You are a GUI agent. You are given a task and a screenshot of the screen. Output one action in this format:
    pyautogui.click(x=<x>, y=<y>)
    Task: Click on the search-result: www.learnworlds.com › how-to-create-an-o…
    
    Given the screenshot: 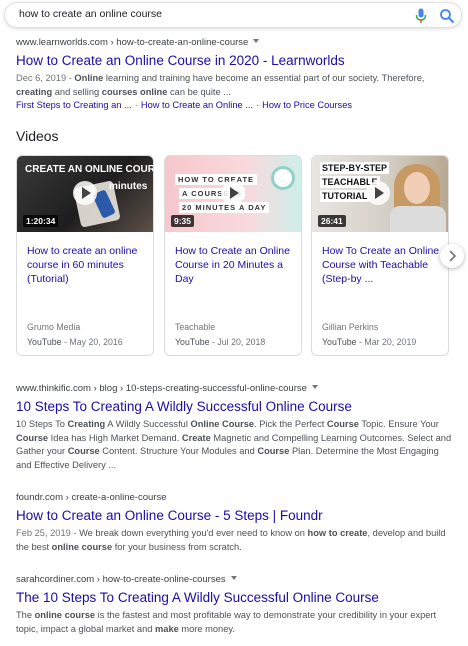 What is the action you would take?
    pyautogui.click(x=236, y=74)
    